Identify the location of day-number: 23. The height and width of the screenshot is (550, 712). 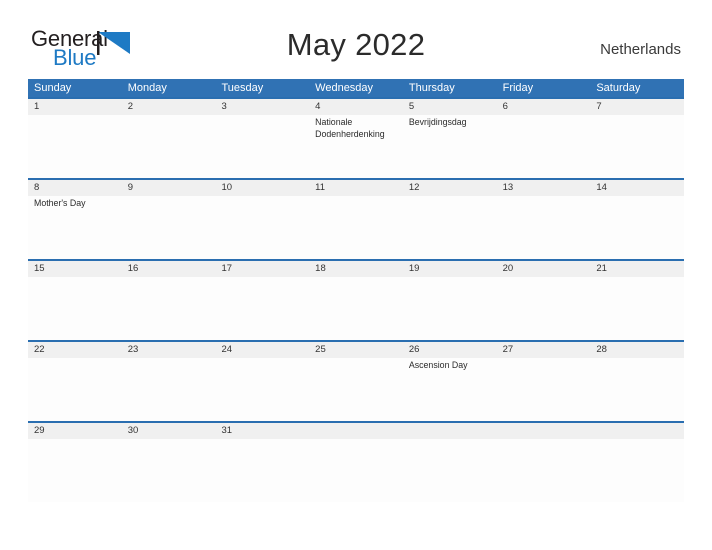
(169, 350).